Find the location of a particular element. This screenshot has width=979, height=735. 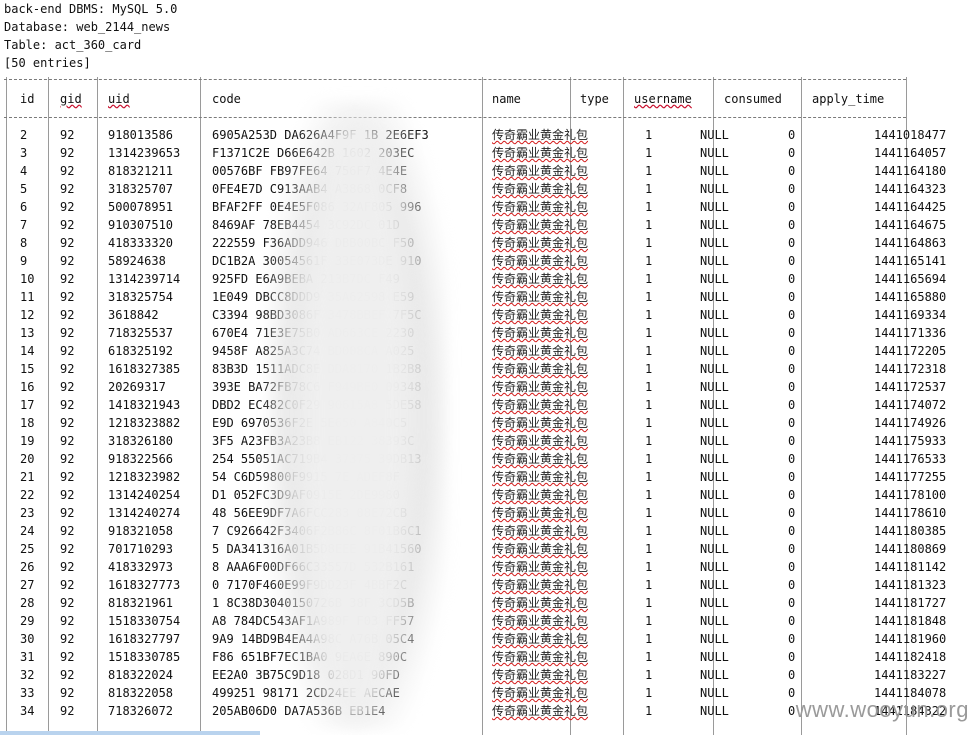

table-cell-id: 3 is located at coordinates (24, 153).